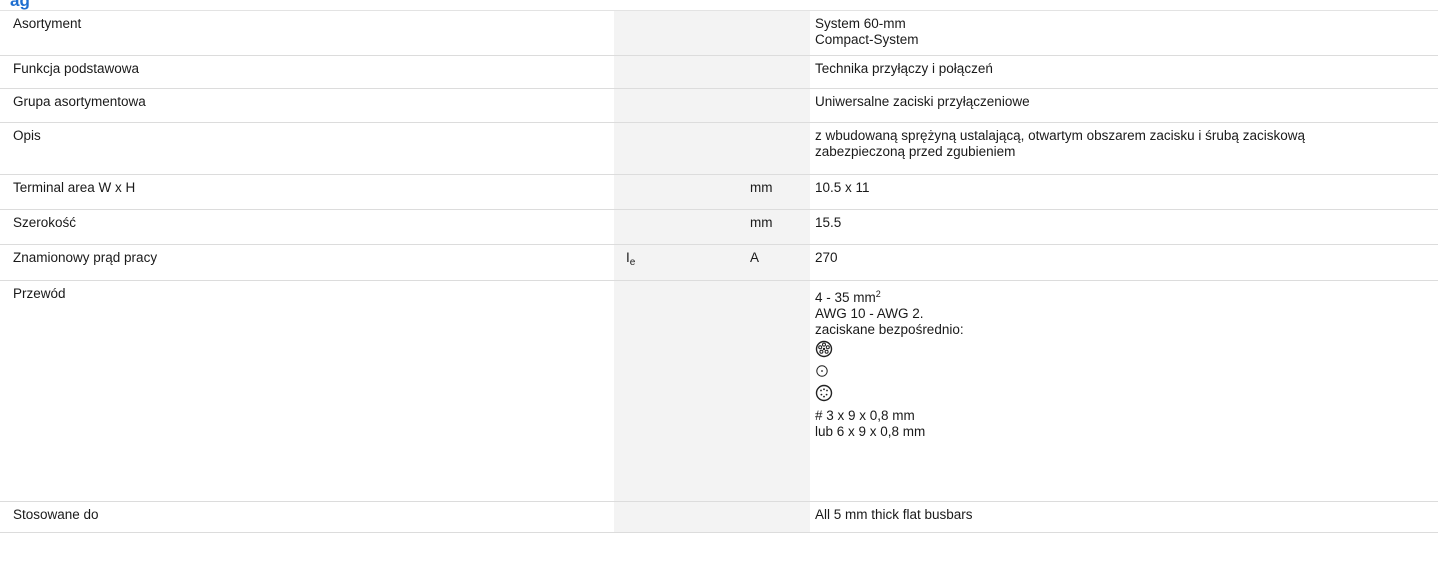 Image resolution: width=1438 pixels, height=585 pixels. Describe the element at coordinates (828, 222) in the screenshot. I see `value-line: 15.5` at that location.